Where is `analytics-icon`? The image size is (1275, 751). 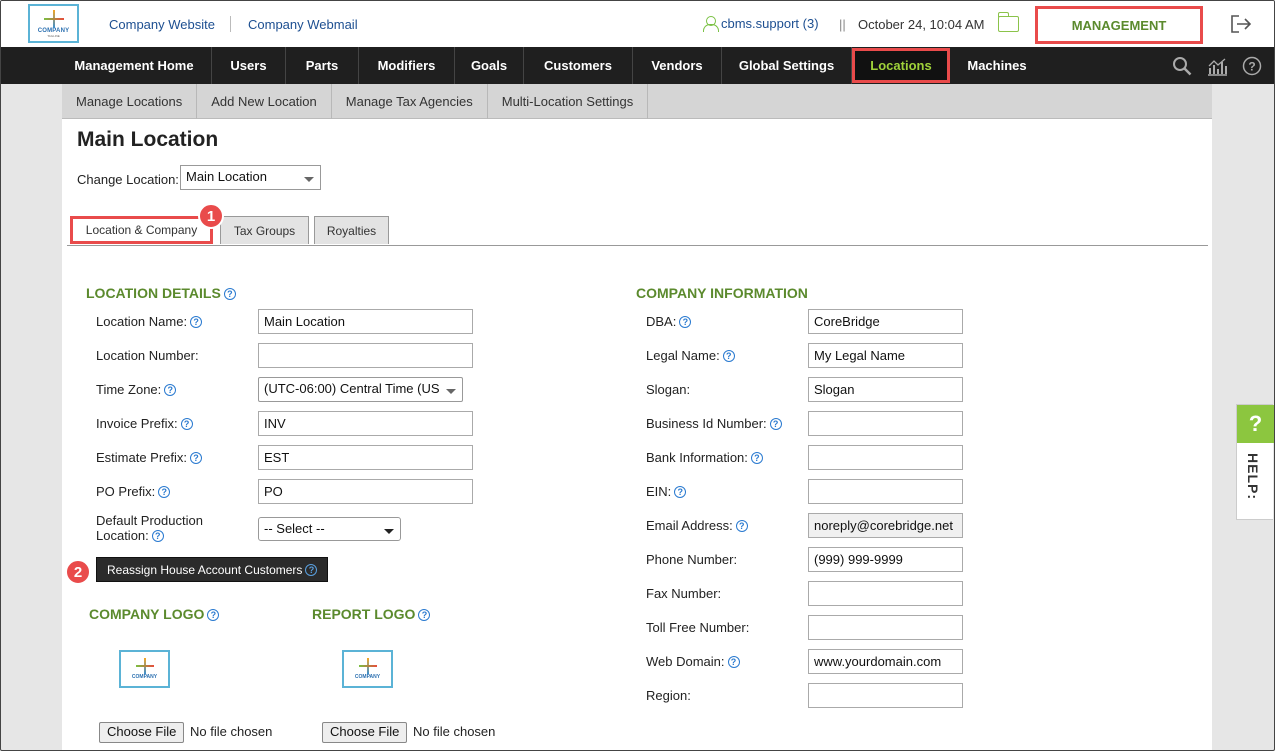
analytics-icon is located at coordinates (1217, 66).